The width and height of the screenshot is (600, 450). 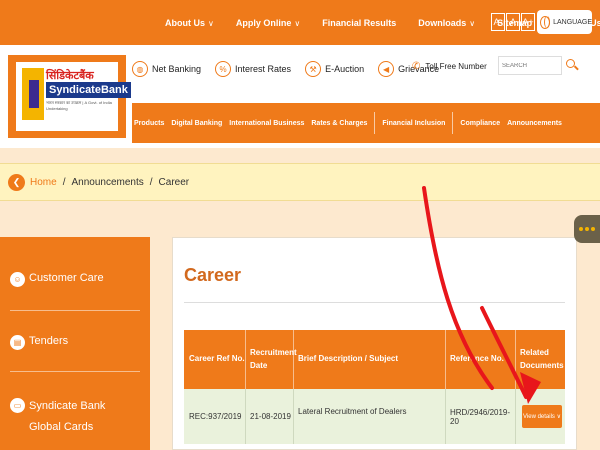 What do you see at coordinates (480, 416) in the screenshot?
I see `cell-reference-no: HRD/2946/2019-20` at bounding box center [480, 416].